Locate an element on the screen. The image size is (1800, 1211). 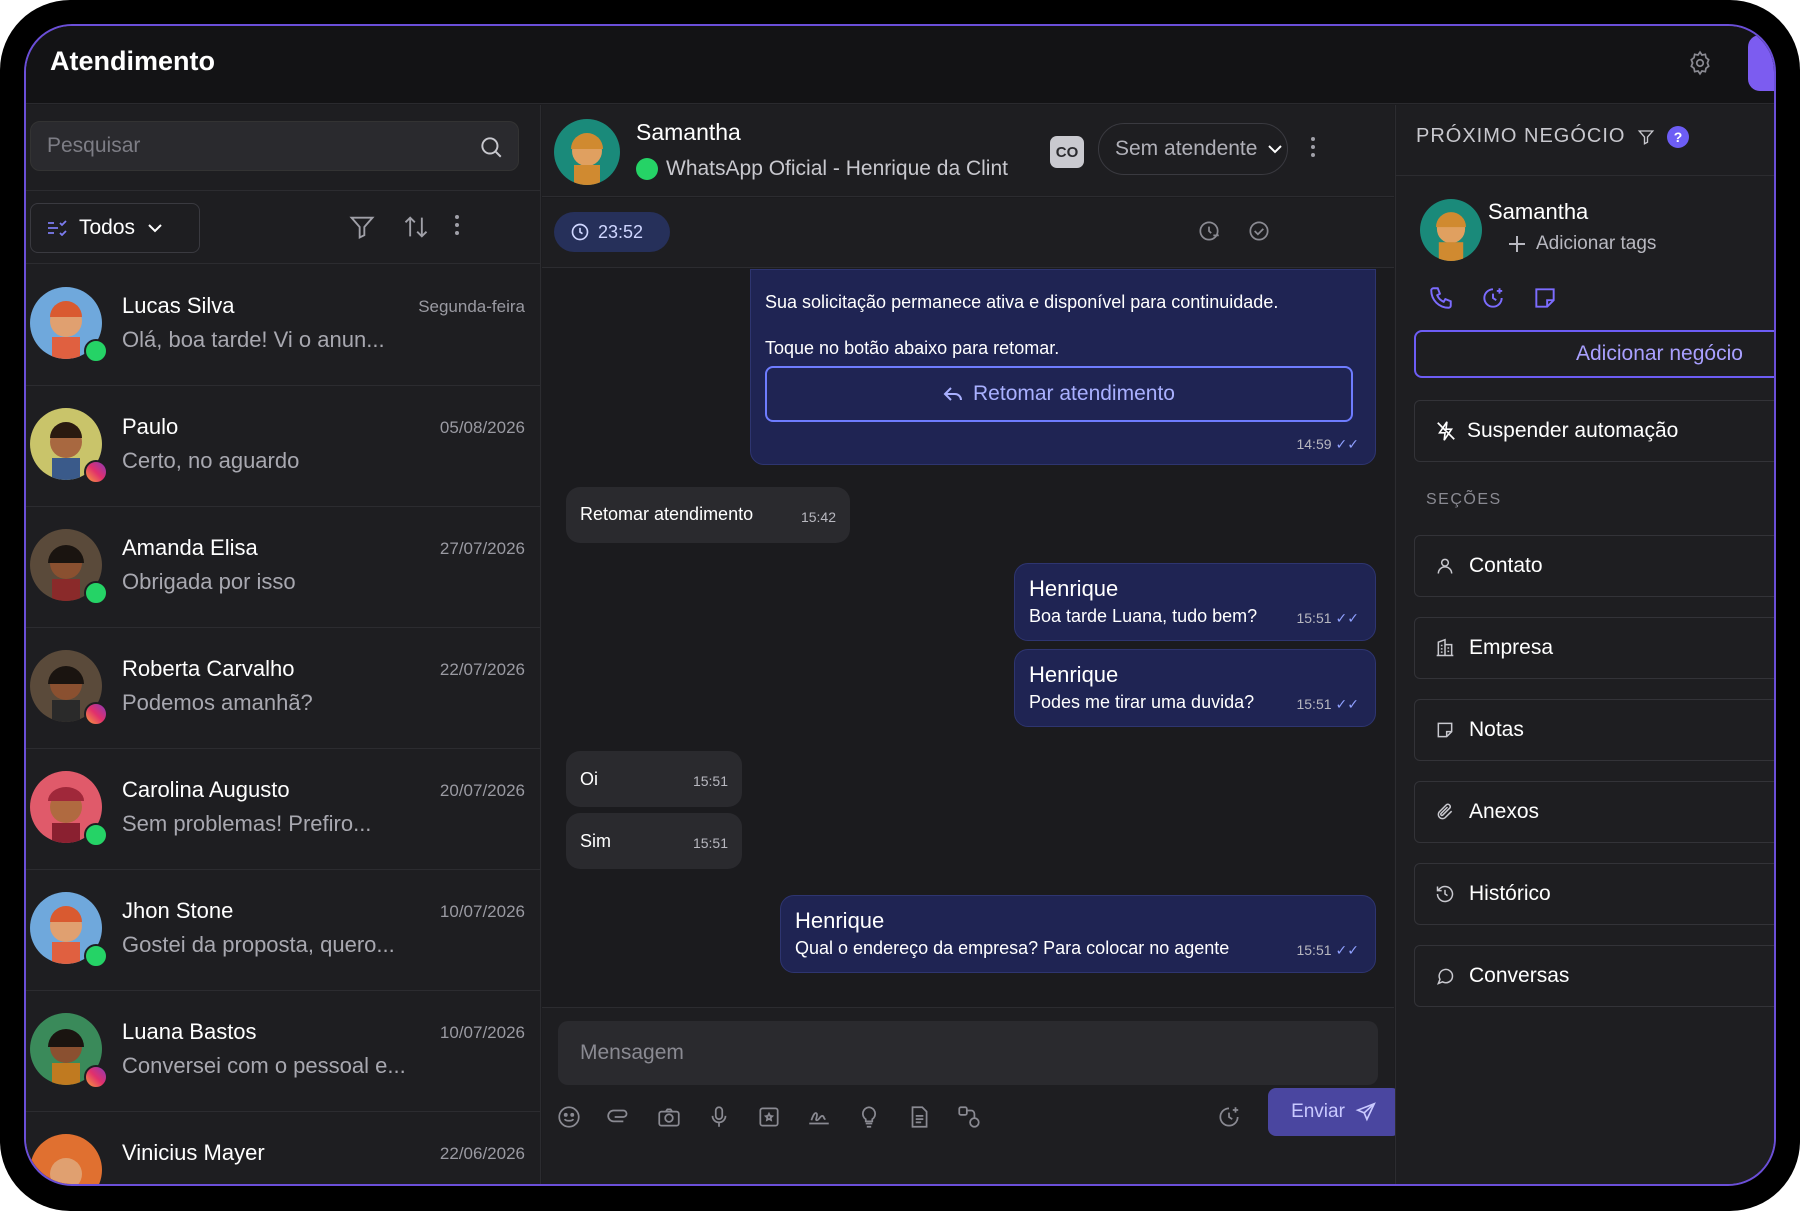
section-label: Conversas is located at coordinates (1519, 975).